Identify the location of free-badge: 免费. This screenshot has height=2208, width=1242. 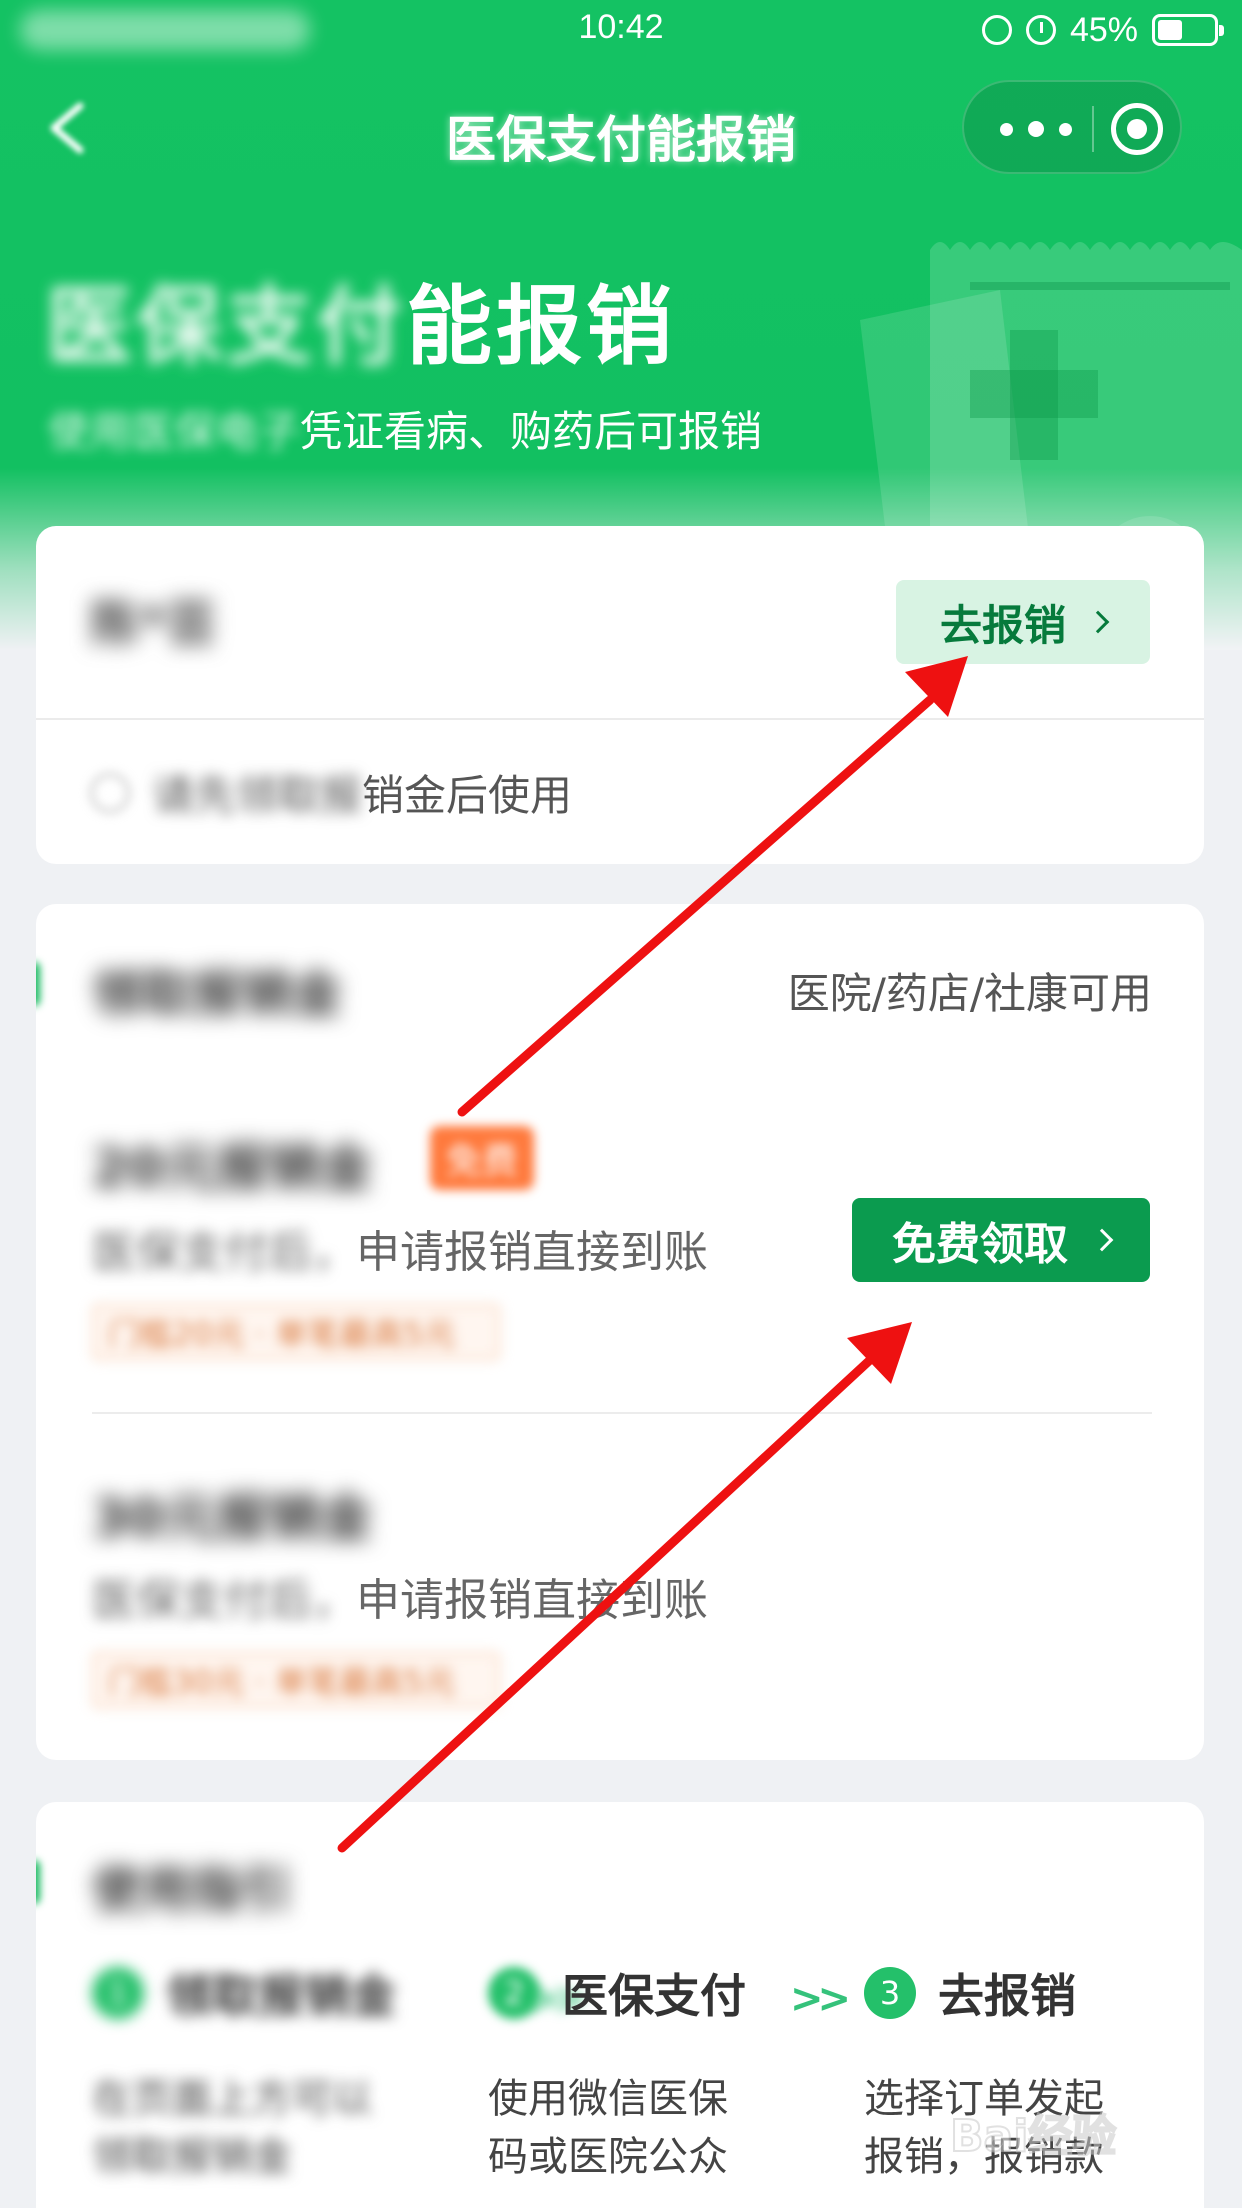
(482, 1158).